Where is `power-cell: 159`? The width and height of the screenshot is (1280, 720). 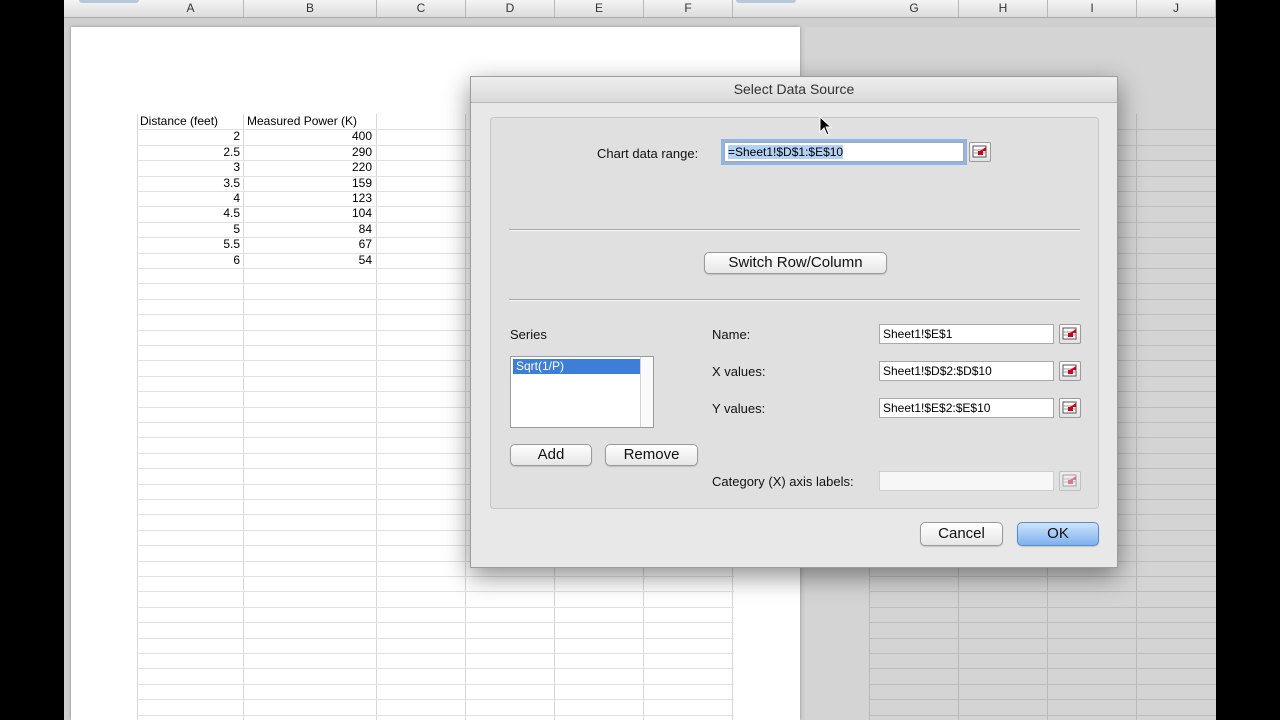 power-cell: 159 is located at coordinates (362, 183).